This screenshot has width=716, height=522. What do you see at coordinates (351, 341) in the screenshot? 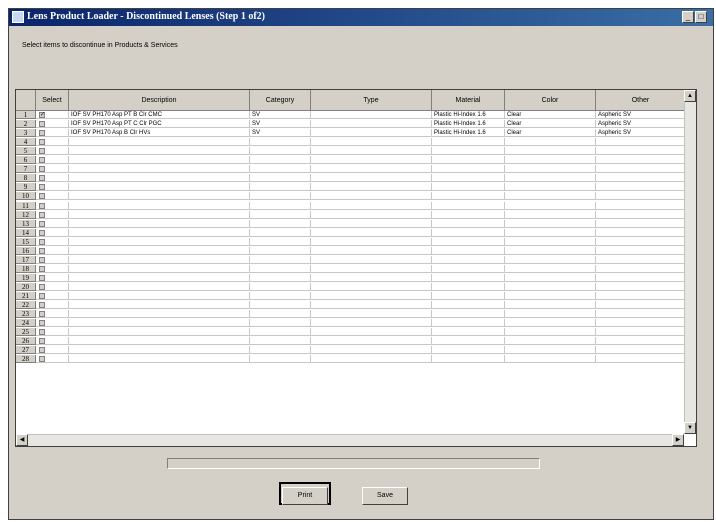
I see `table-row: 26` at bounding box center [351, 341].